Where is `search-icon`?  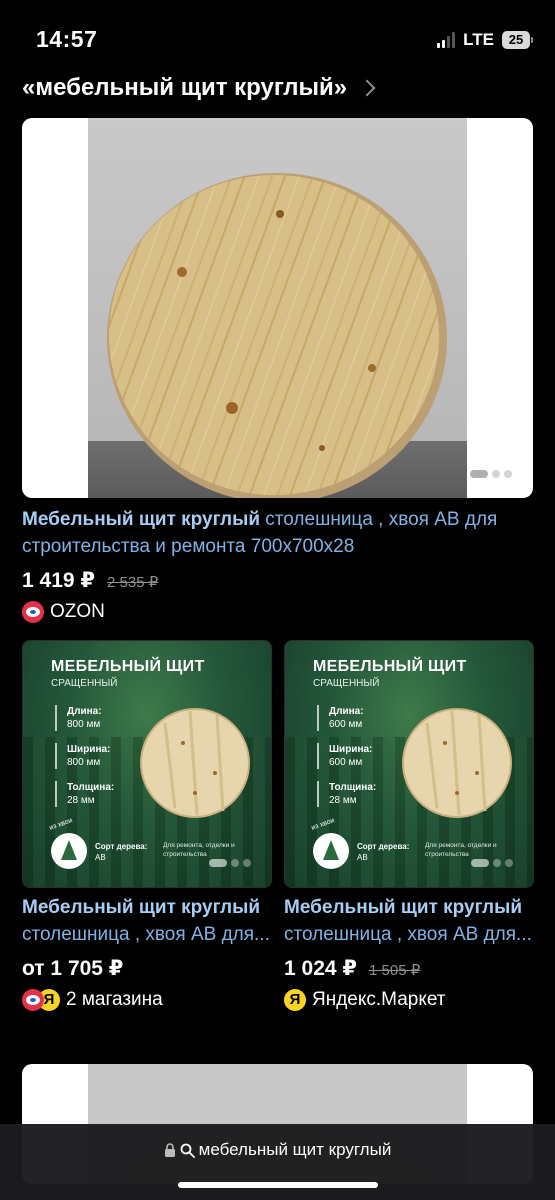 search-icon is located at coordinates (187, 1150).